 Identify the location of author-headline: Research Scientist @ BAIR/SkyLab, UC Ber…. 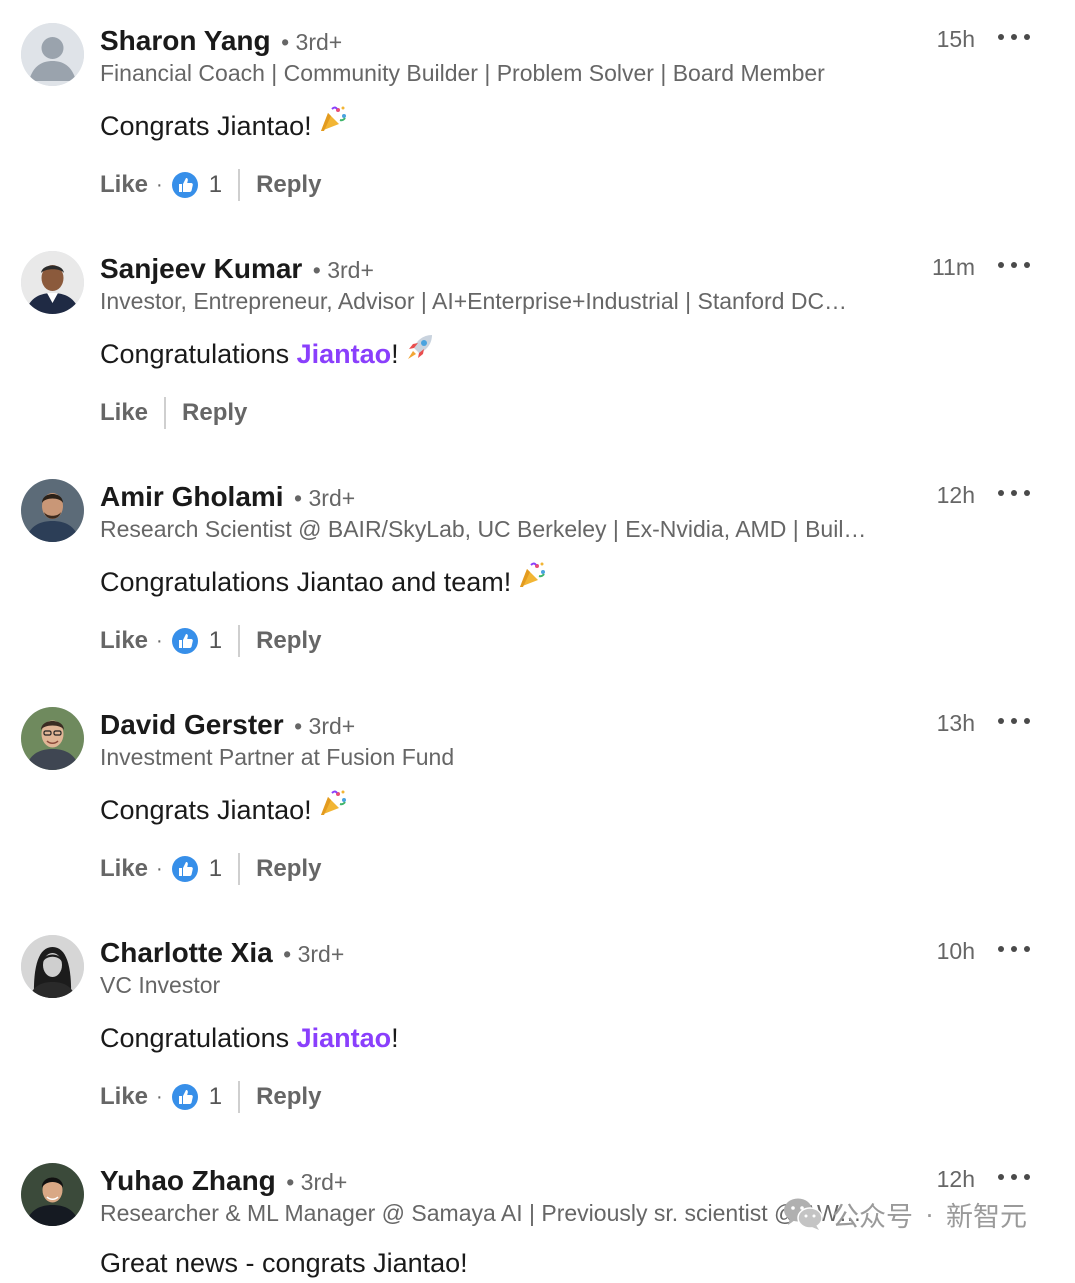
(483, 529).